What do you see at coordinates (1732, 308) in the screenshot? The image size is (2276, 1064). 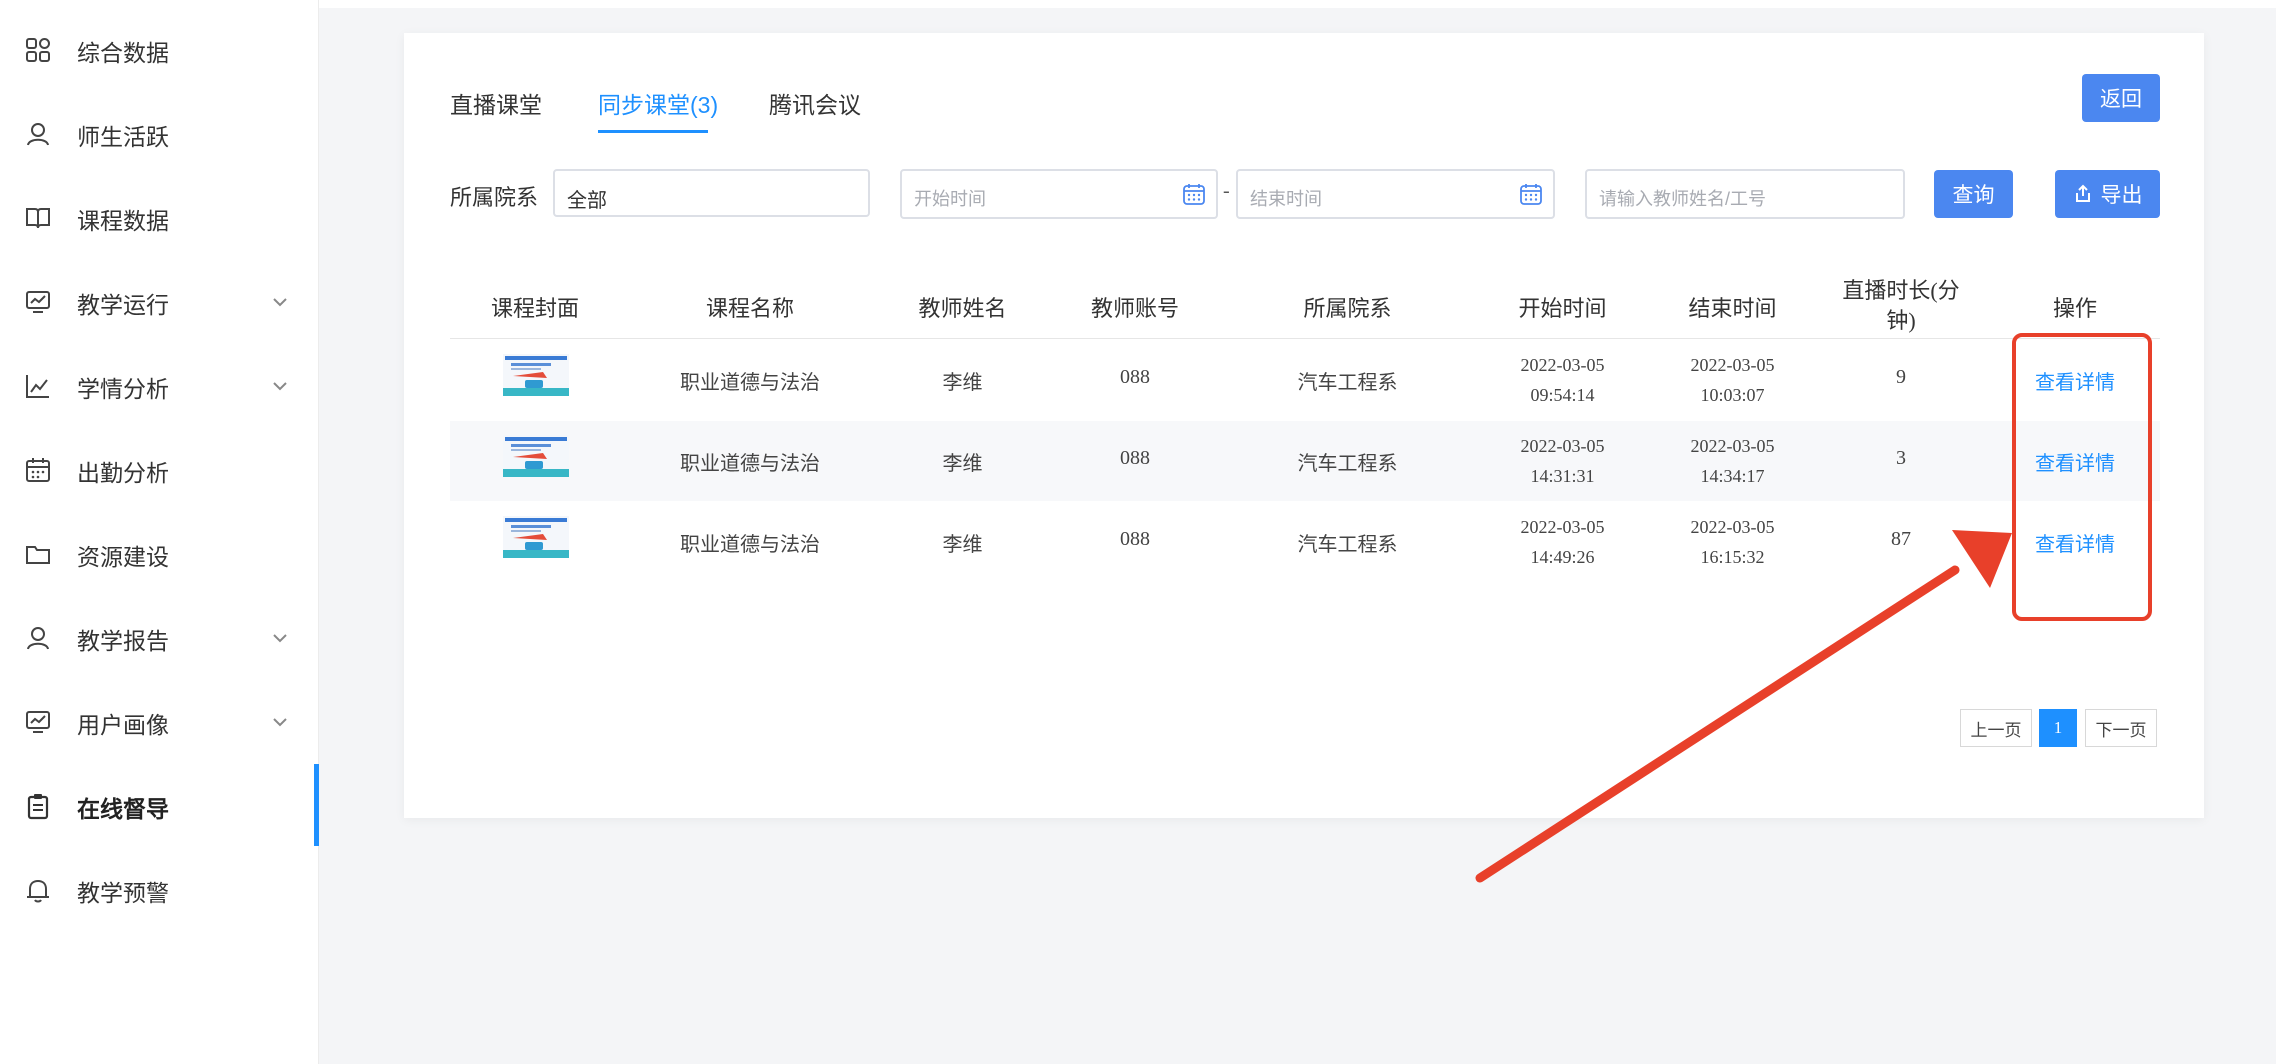 I see `col-header-end-time: 结束时间` at bounding box center [1732, 308].